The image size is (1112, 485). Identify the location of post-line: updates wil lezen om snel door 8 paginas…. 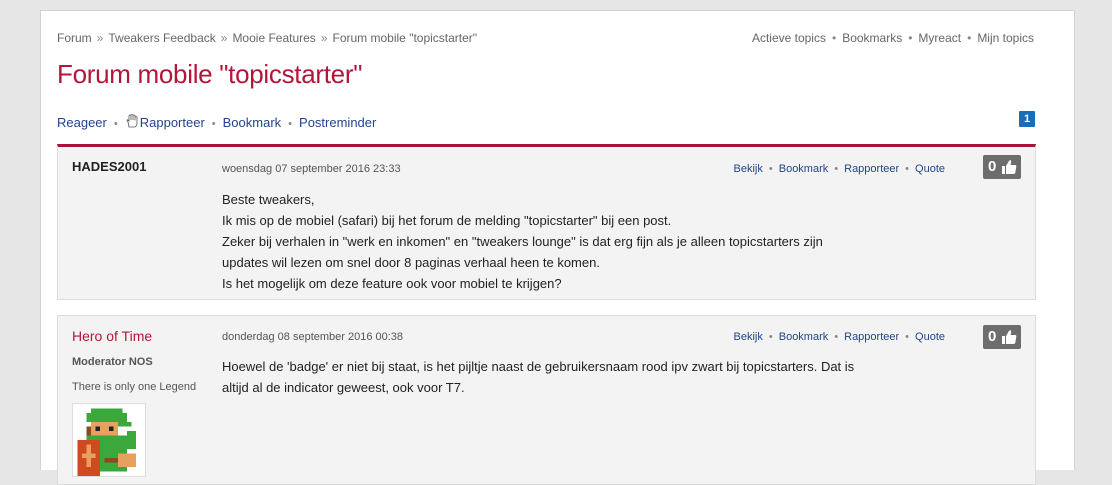
(411, 262).